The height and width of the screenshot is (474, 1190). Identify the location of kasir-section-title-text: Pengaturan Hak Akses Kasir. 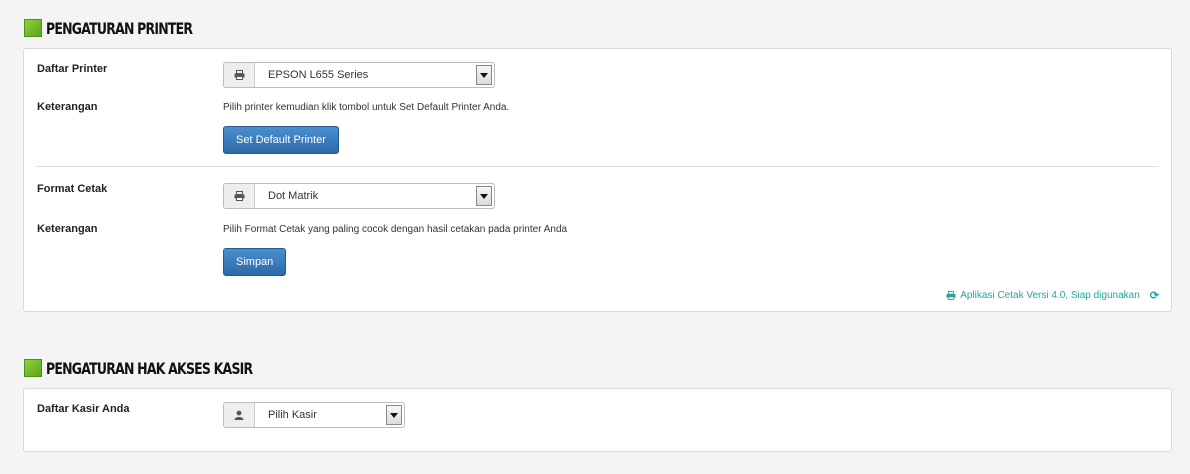
(149, 368).